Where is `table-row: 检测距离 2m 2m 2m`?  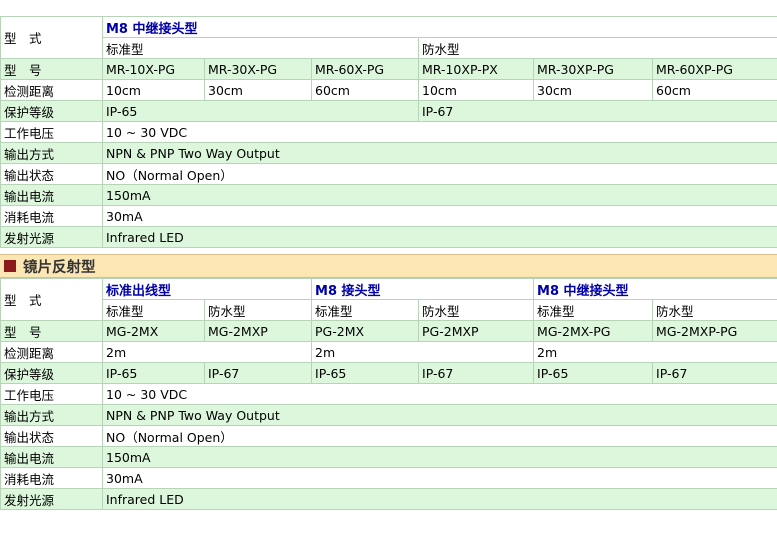
table-row: 检测距离 2m 2m 2m is located at coordinates (388, 352).